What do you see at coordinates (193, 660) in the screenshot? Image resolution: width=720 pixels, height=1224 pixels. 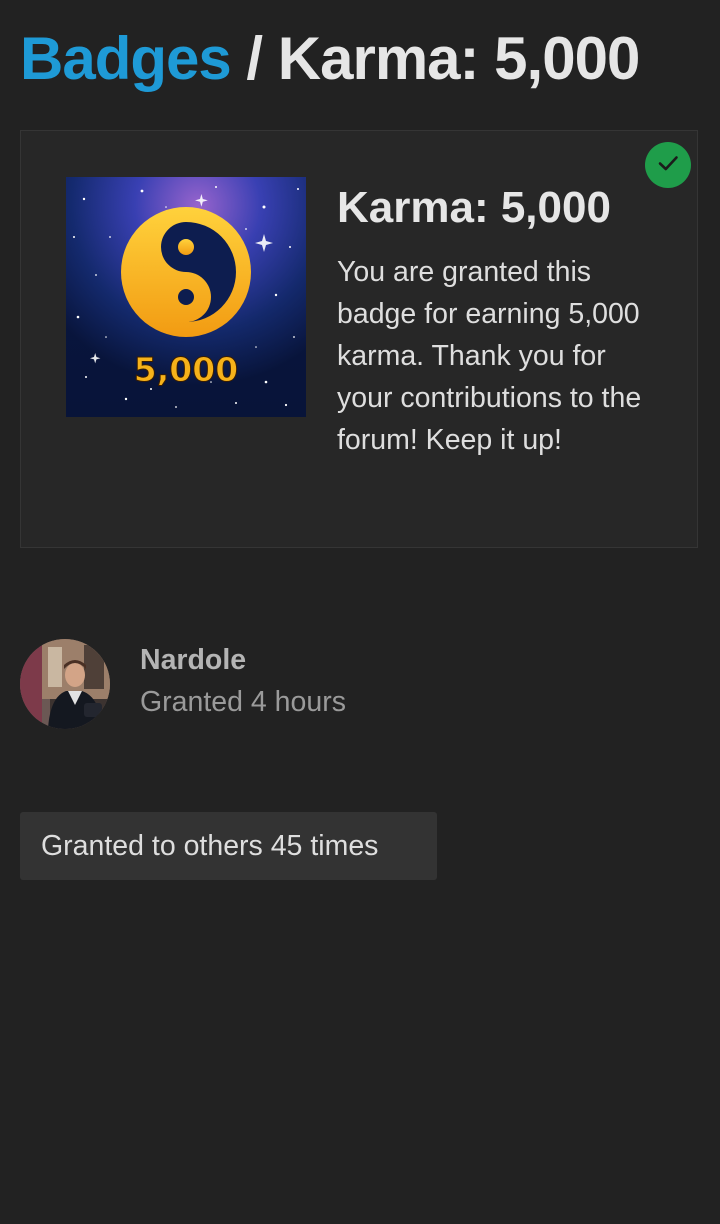 I see `grantee-name: Nardole` at bounding box center [193, 660].